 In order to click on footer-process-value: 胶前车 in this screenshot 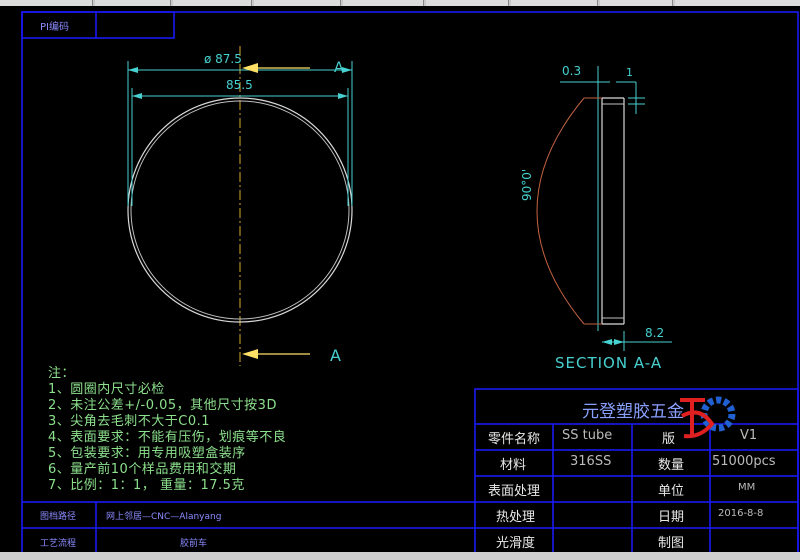, I will do `click(194, 544)`.